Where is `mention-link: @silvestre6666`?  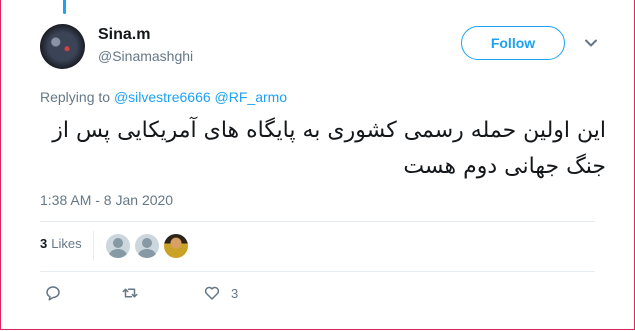
mention-link: @silvestre6666 is located at coordinates (162, 97).